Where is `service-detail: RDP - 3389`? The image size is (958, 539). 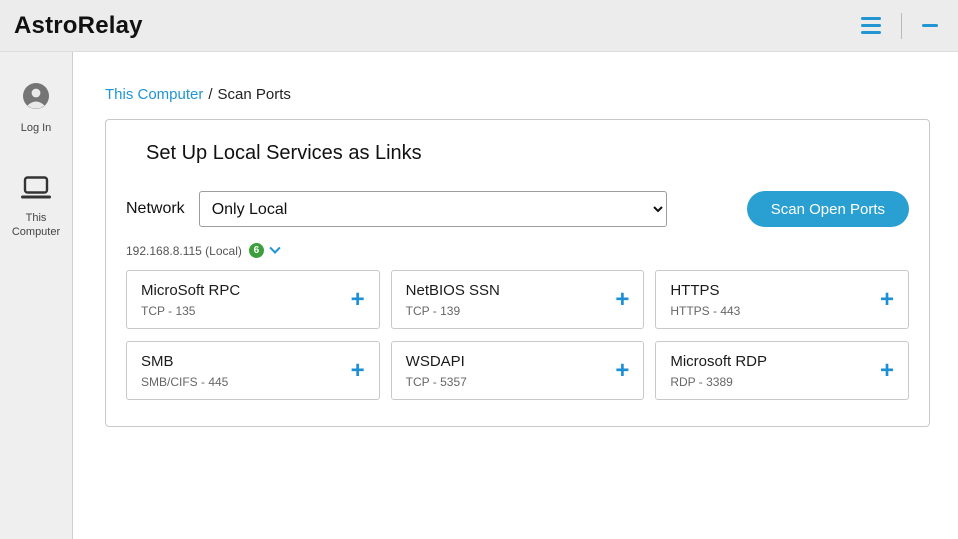
service-detail: RDP - 3389 is located at coordinates (701, 381).